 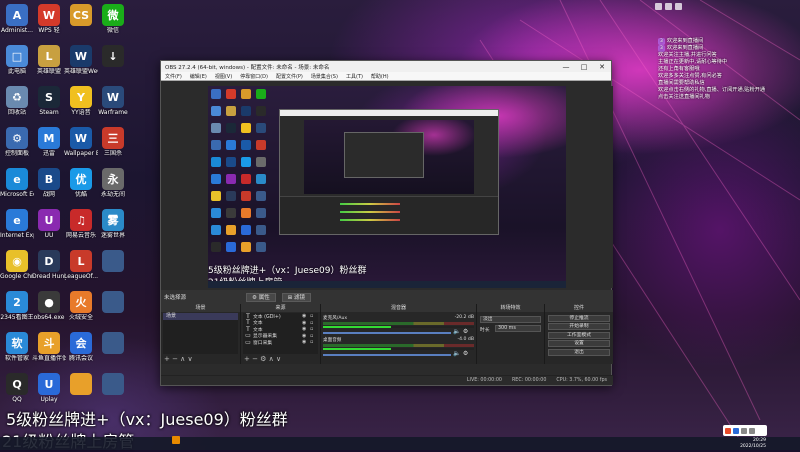 What do you see at coordinates (690, 76) in the screenshot?
I see `chat-text: 欢迎多多关注点赞,有问必答` at bounding box center [690, 76].